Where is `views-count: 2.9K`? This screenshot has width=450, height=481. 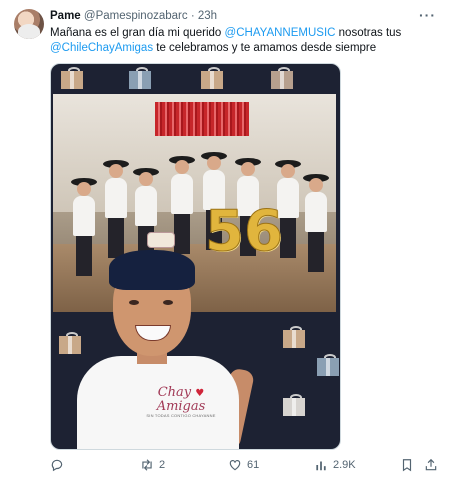
views-count: 2.9K is located at coordinates (344, 465).